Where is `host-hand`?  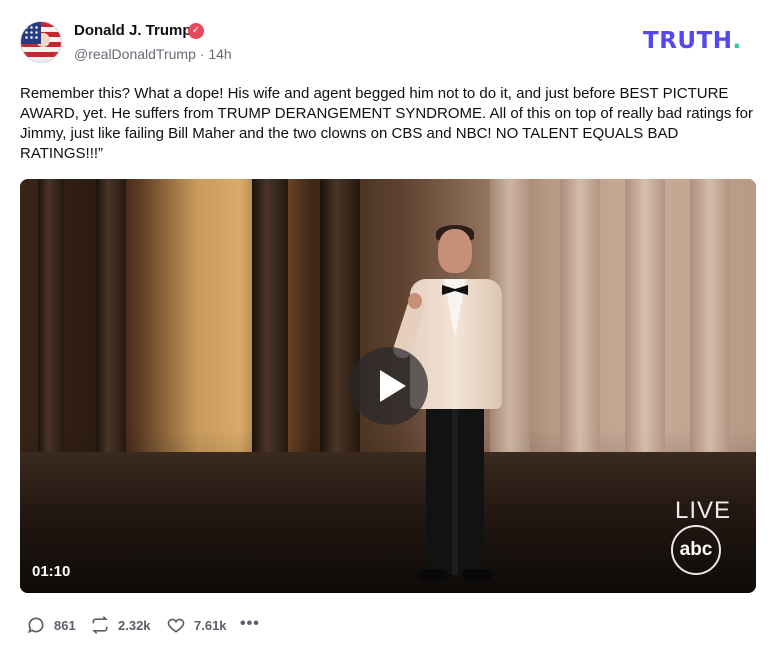
host-hand is located at coordinates (415, 301).